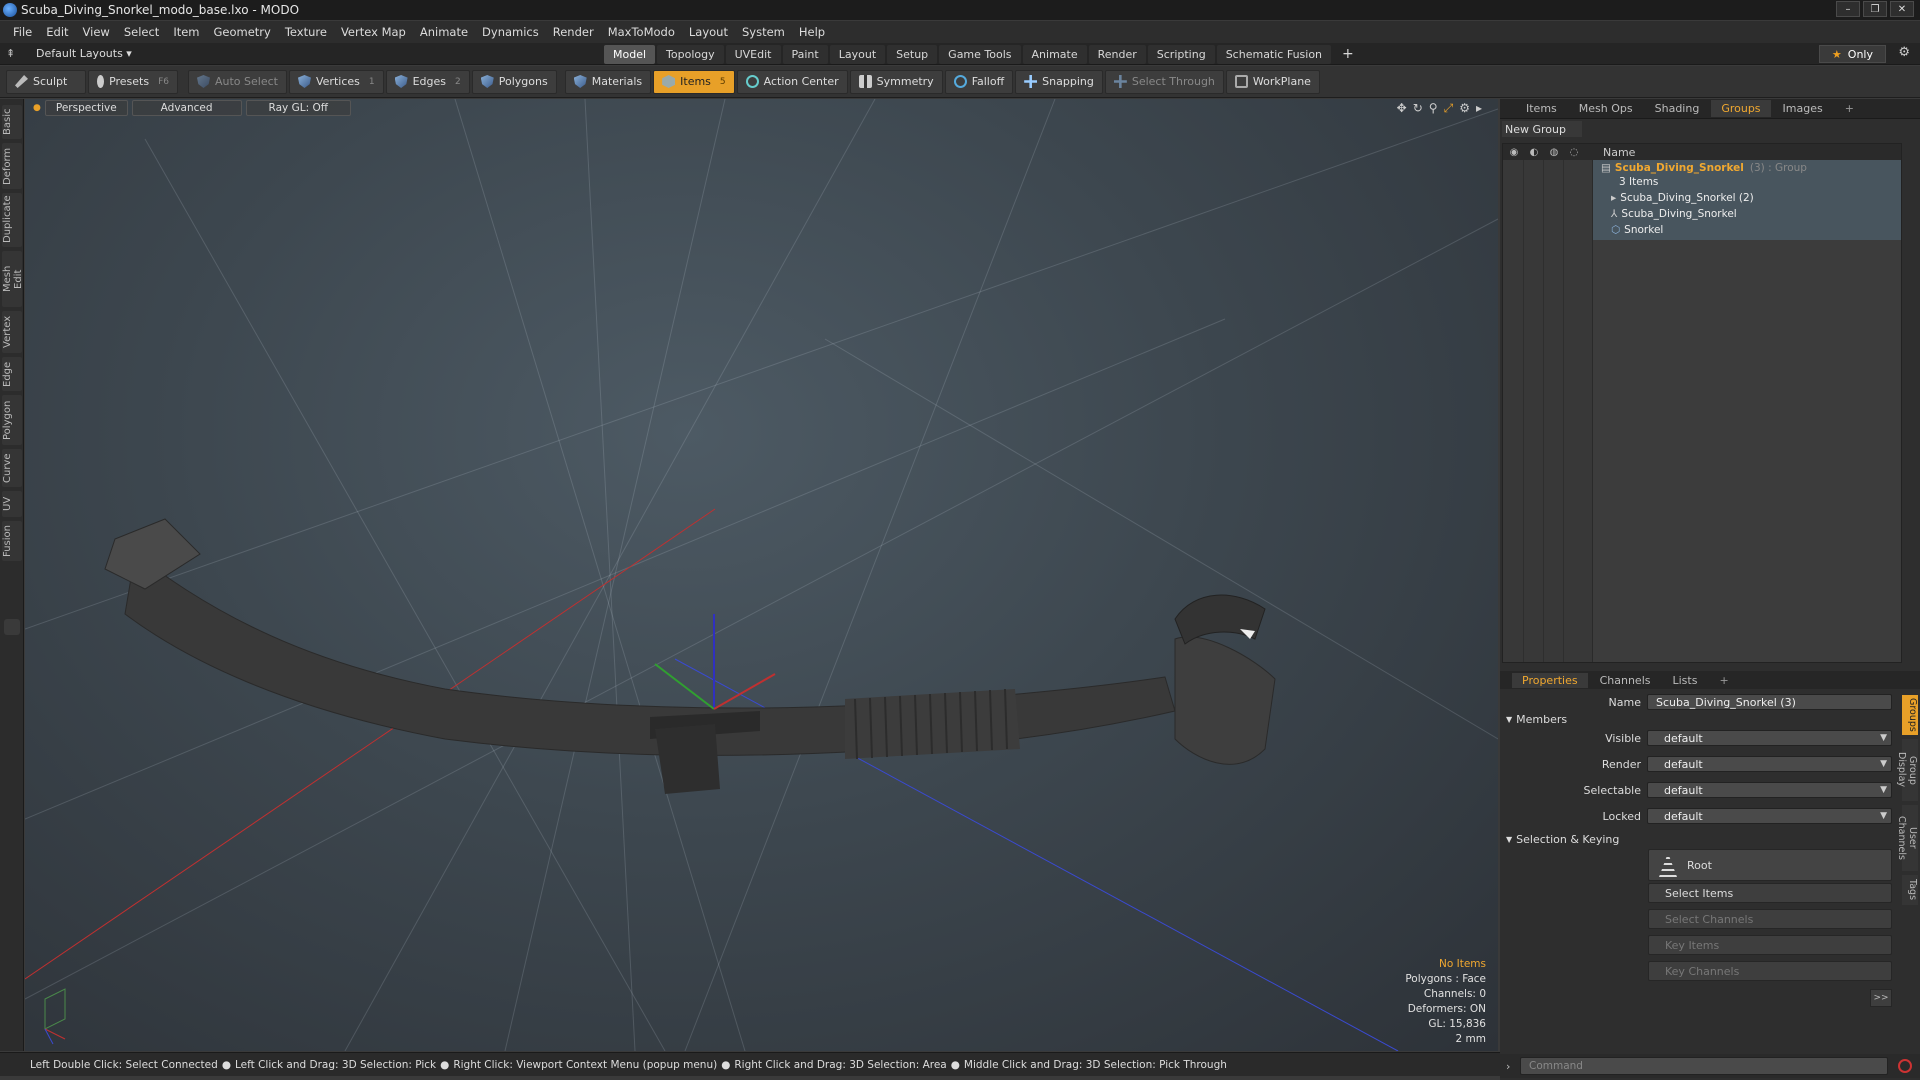 This screenshot has width=1920, height=1080. What do you see at coordinates (86, 108) in the screenshot?
I see `perspective-dropdown: Perspective` at bounding box center [86, 108].